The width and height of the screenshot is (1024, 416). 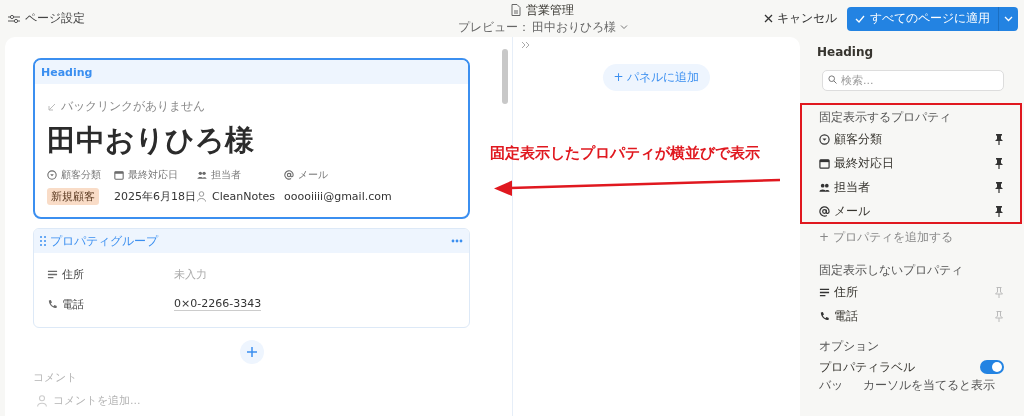 What do you see at coordinates (505, 76) in the screenshot?
I see `scrollbar-thumb` at bounding box center [505, 76].